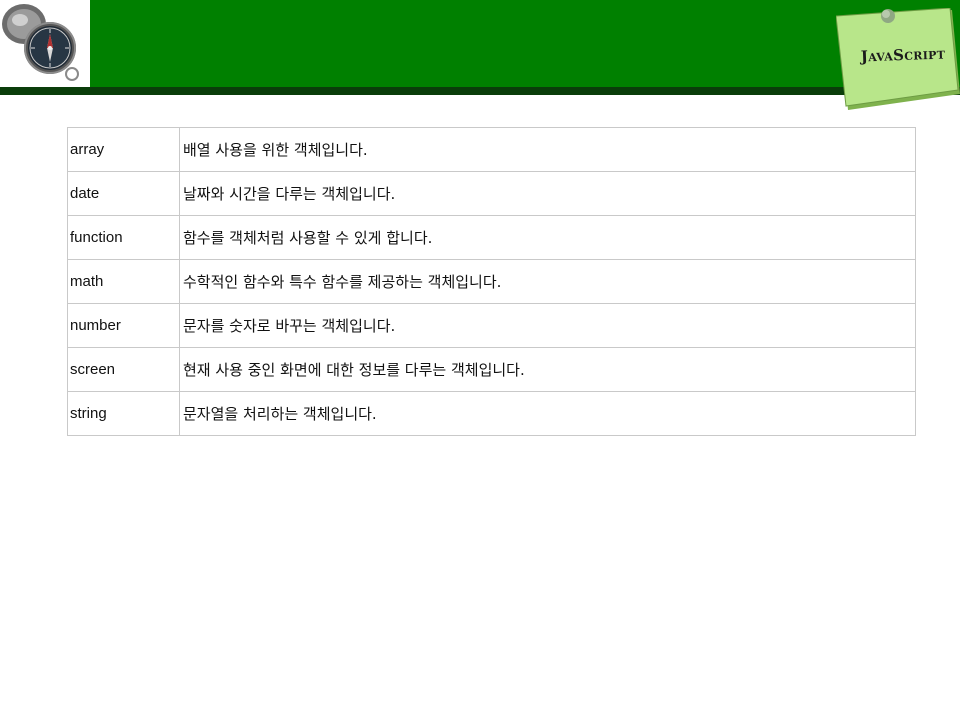 The height and width of the screenshot is (720, 960). Describe the element at coordinates (547, 369) in the screenshot. I see `object-description-cell: 현재 사용 중인 화면에 대한 정보를 다루는 객체입니다.` at that location.